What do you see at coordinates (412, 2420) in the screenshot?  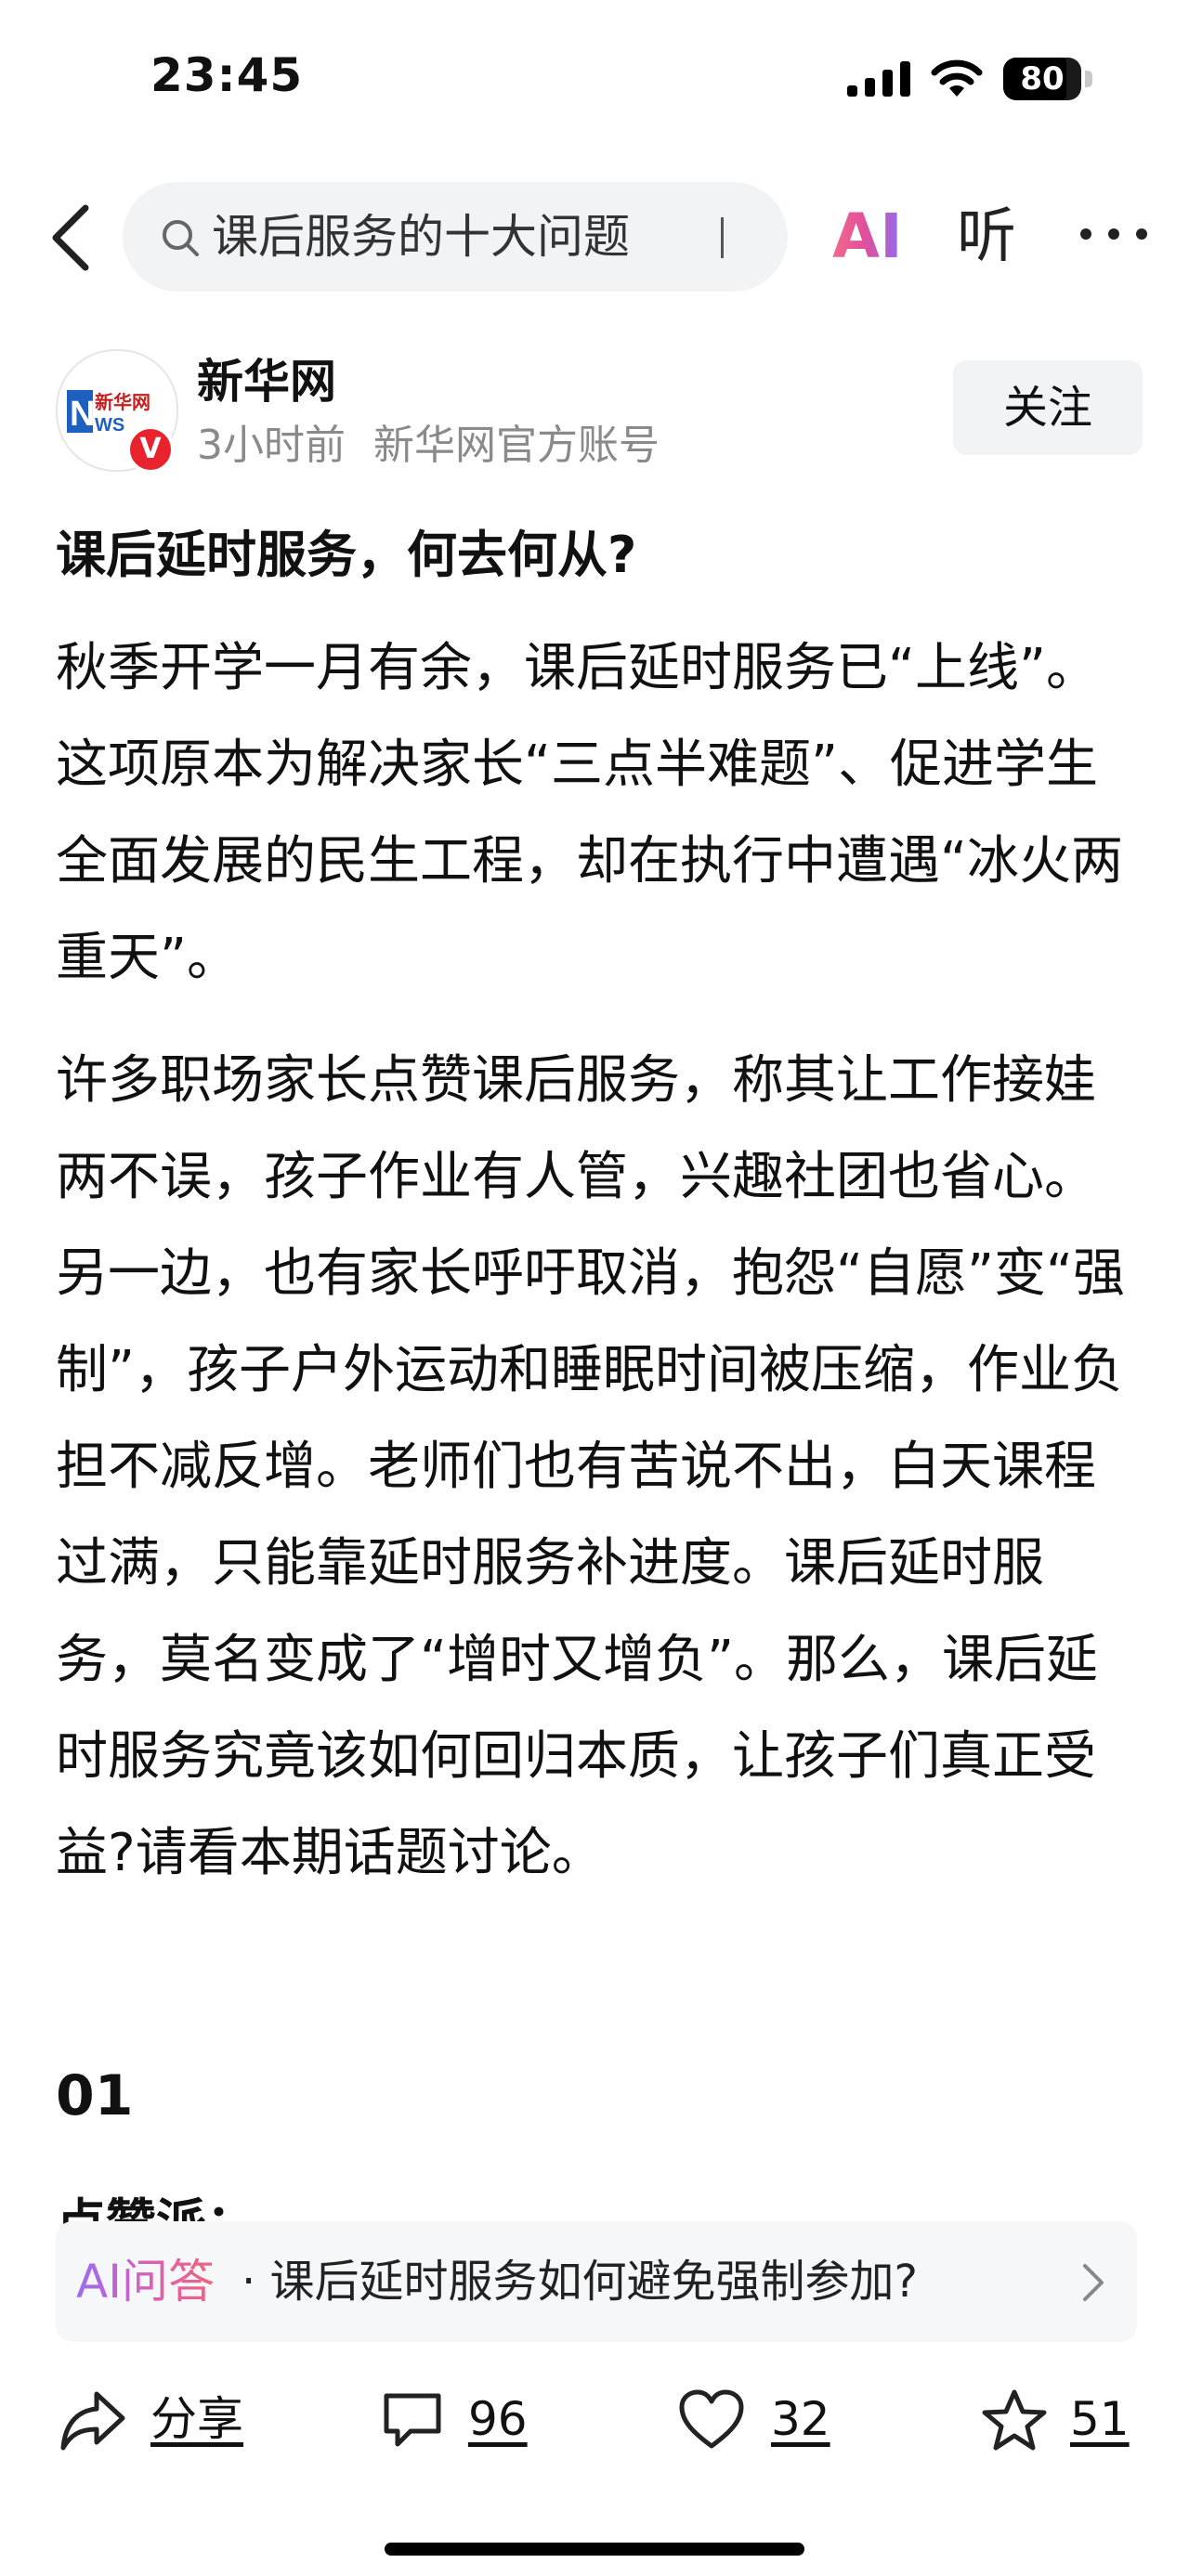 I see `comment-icon` at bounding box center [412, 2420].